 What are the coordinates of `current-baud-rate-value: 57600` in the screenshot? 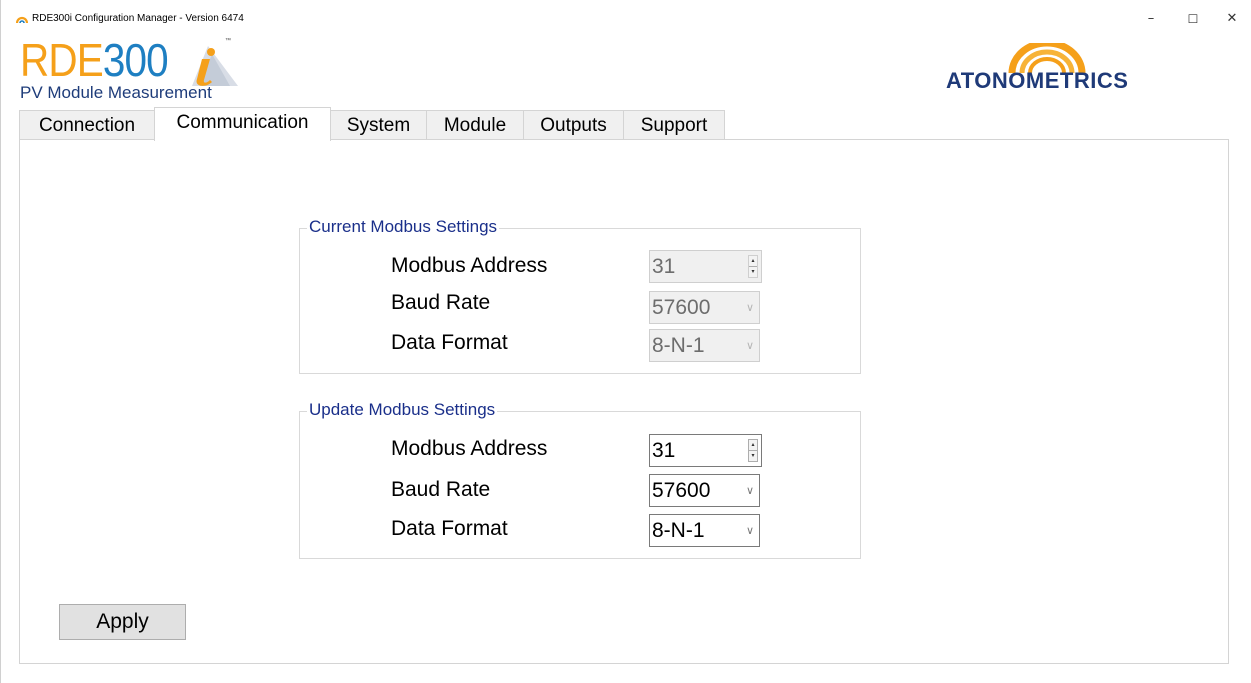 It's located at (681, 307).